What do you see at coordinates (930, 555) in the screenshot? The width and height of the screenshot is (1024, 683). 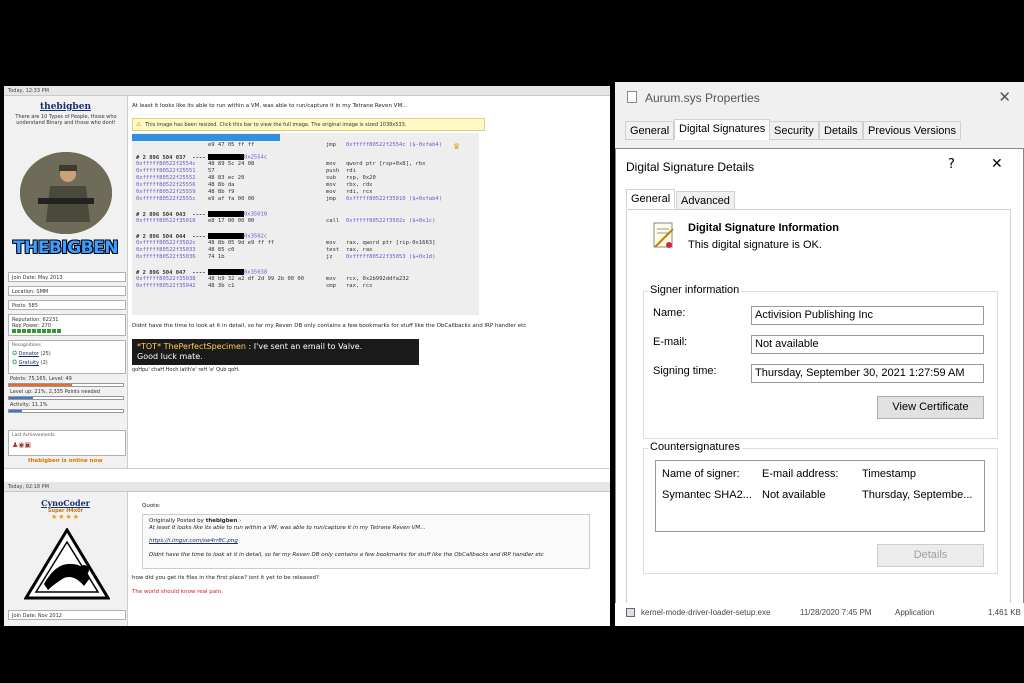 I see `details-button: Details` at bounding box center [930, 555].